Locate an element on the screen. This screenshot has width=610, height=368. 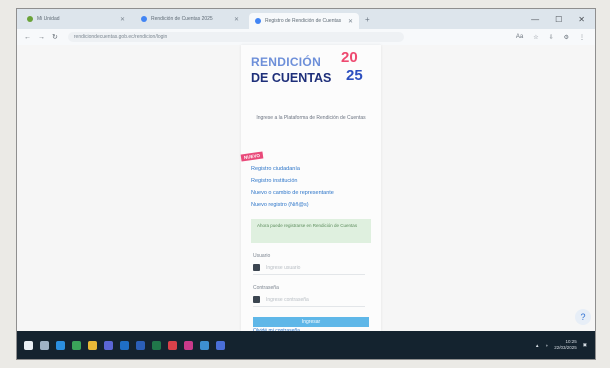
tab-label: Registro de Rendición de Cuentas is located at coordinates (303, 21).